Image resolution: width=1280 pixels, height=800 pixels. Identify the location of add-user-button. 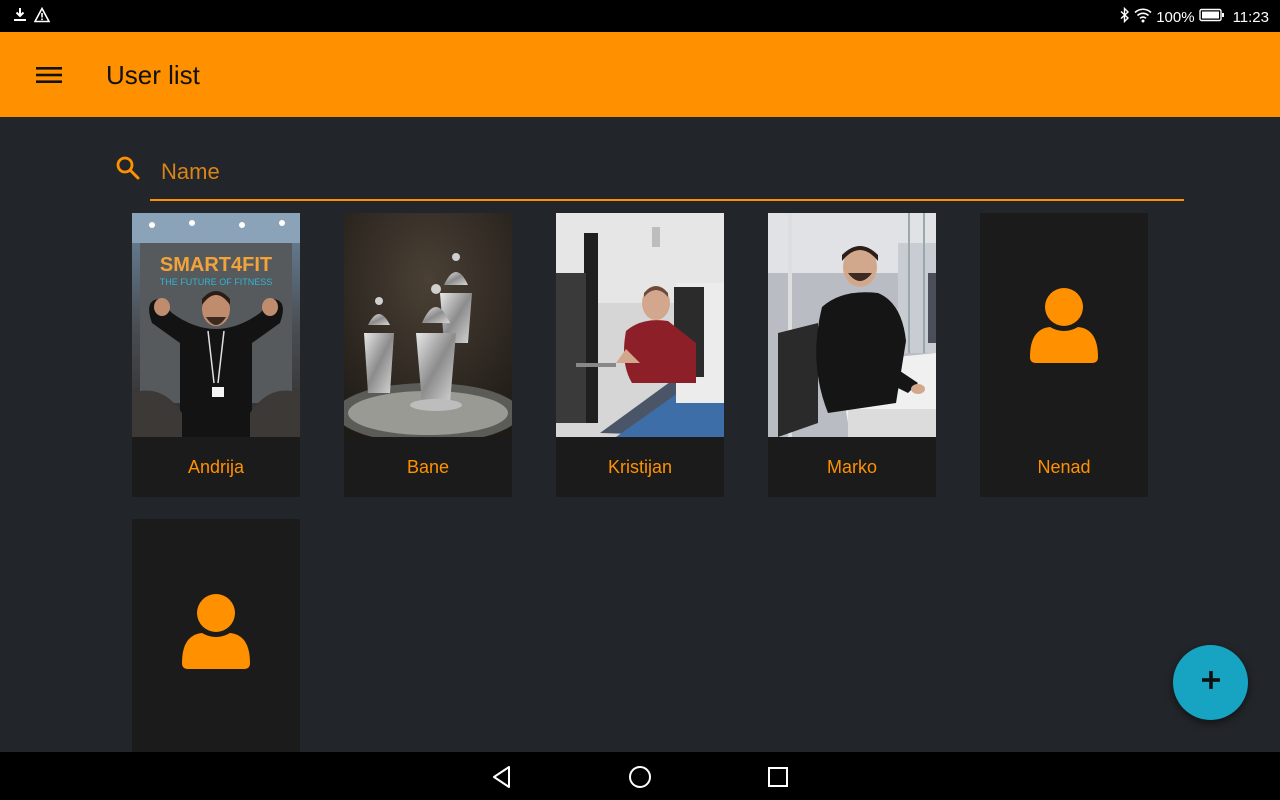
(1210, 682).